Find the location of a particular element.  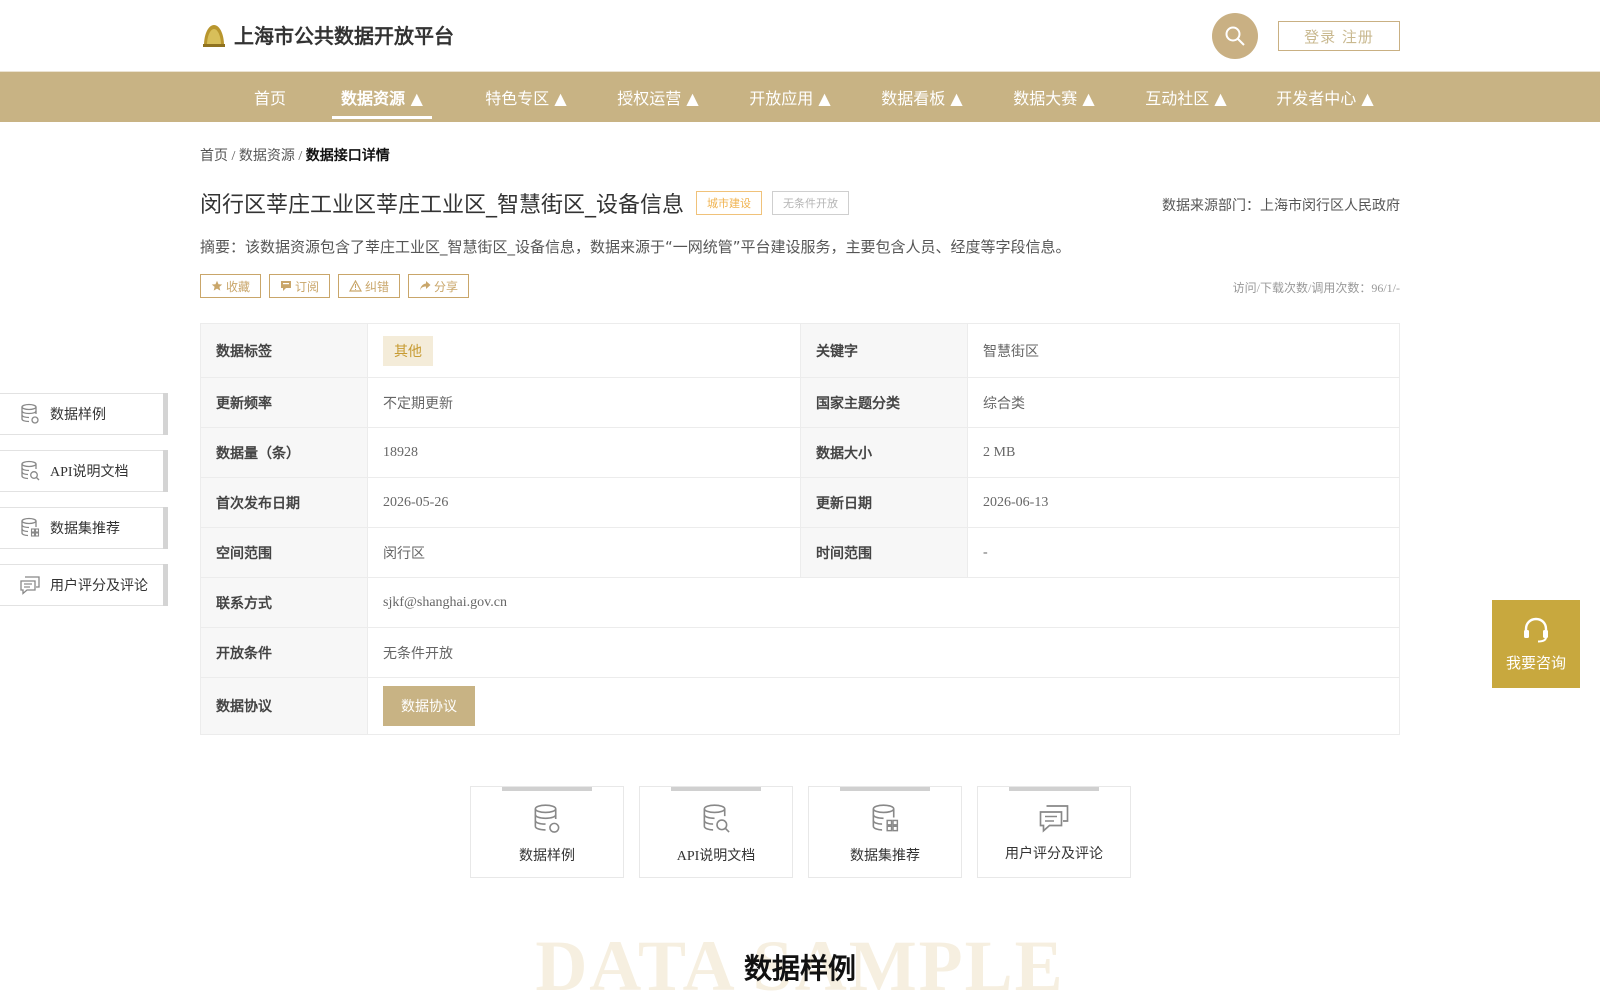

site-logo: 上海市公共数据开放平台 is located at coordinates (327, 34).